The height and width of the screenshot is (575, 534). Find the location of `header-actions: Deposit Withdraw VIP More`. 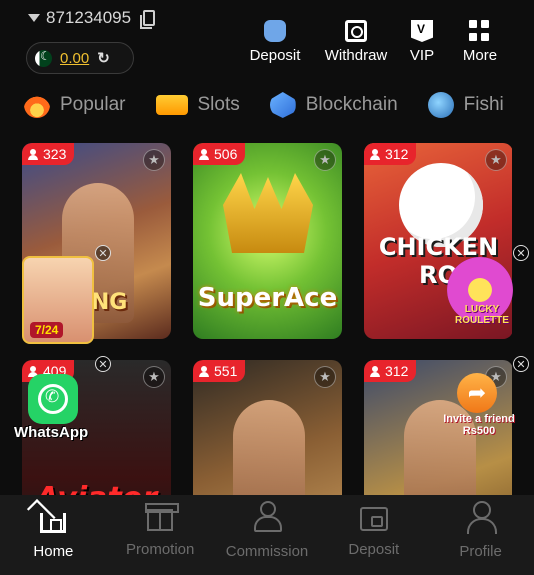

header-actions: Deposit Withdraw VIP More is located at coordinates (373, 42).